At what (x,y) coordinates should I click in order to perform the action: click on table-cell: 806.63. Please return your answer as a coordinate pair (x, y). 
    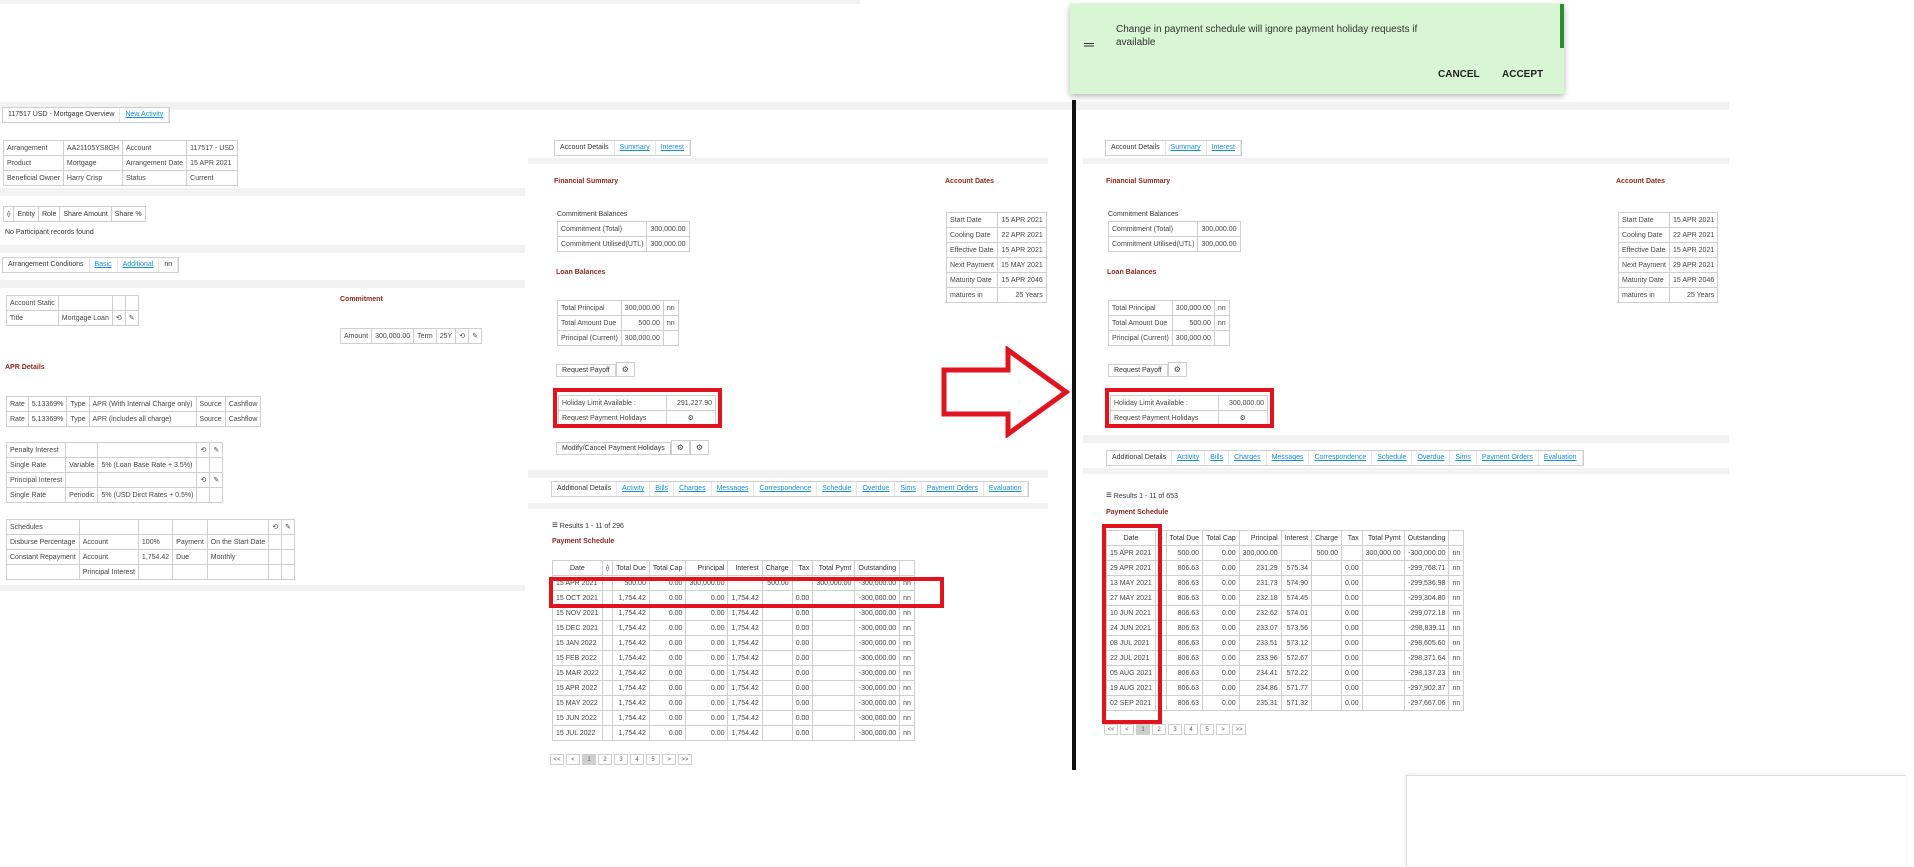
    Looking at the image, I should click on (1184, 628).